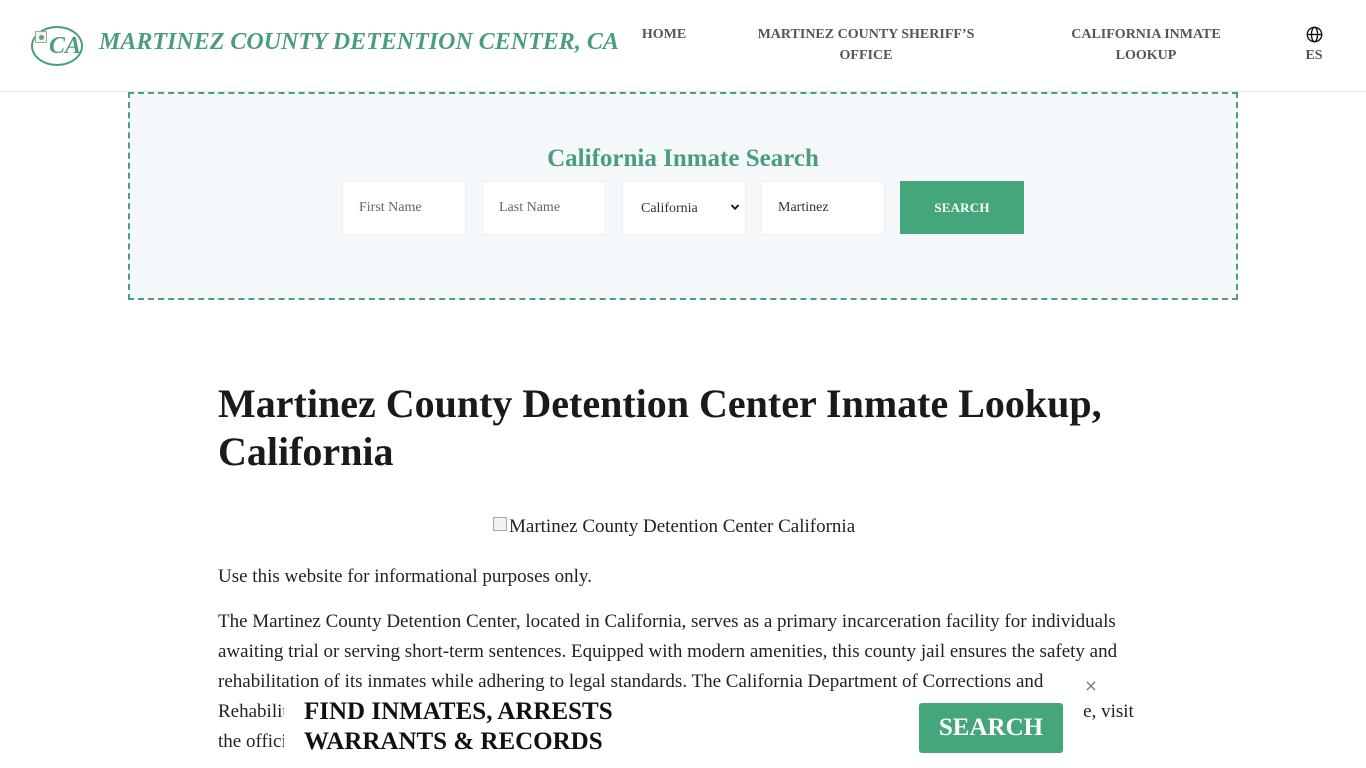 The width and height of the screenshot is (1366, 768). What do you see at coordinates (823, 208) in the screenshot?
I see `city-input` at bounding box center [823, 208].